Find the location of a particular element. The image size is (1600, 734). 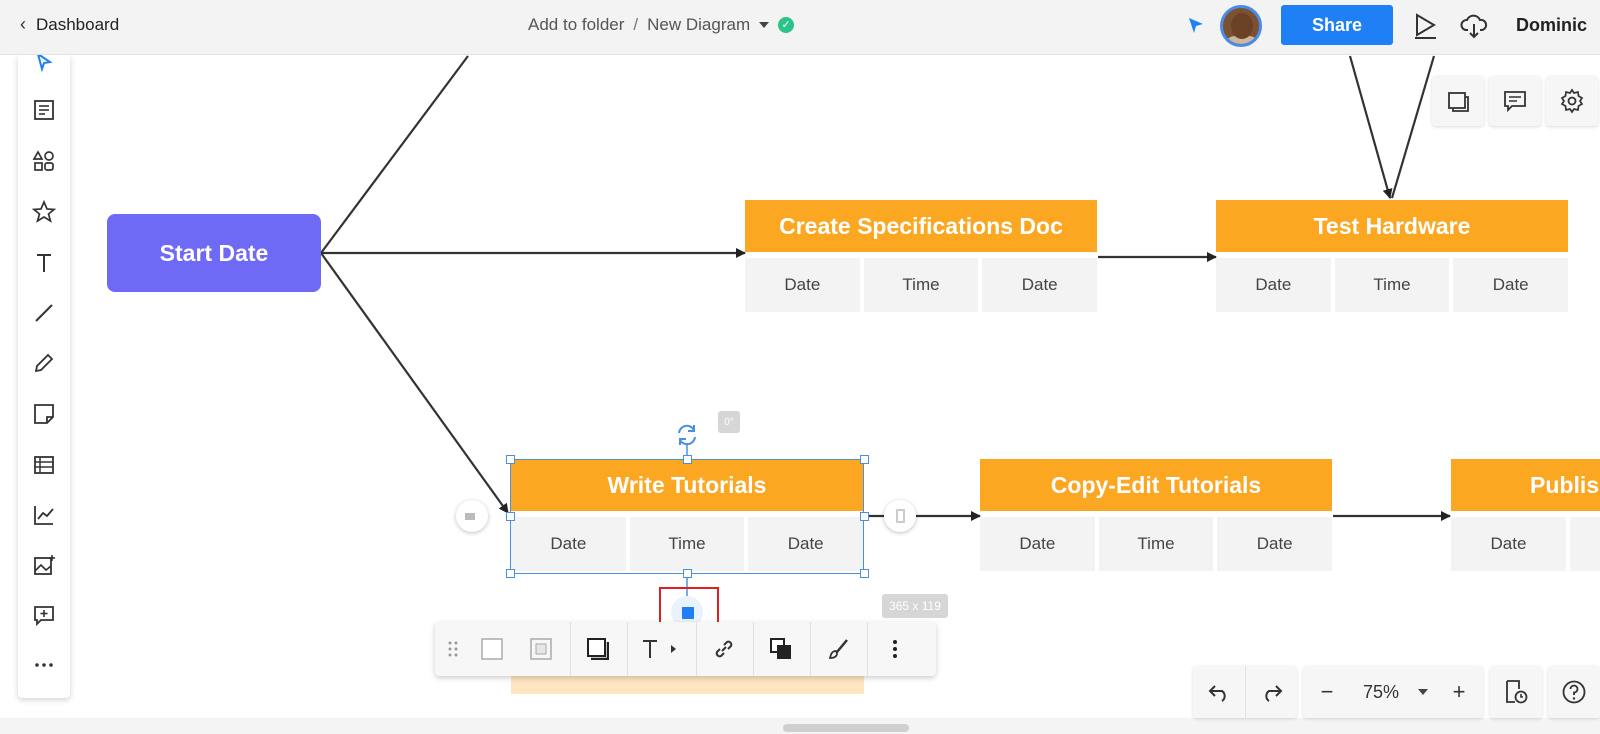

border-color-icon is located at coordinates (541, 649).